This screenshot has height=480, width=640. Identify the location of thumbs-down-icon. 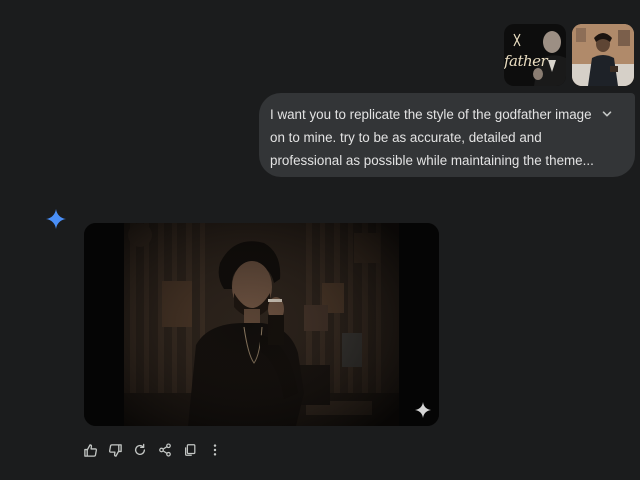
(115, 450).